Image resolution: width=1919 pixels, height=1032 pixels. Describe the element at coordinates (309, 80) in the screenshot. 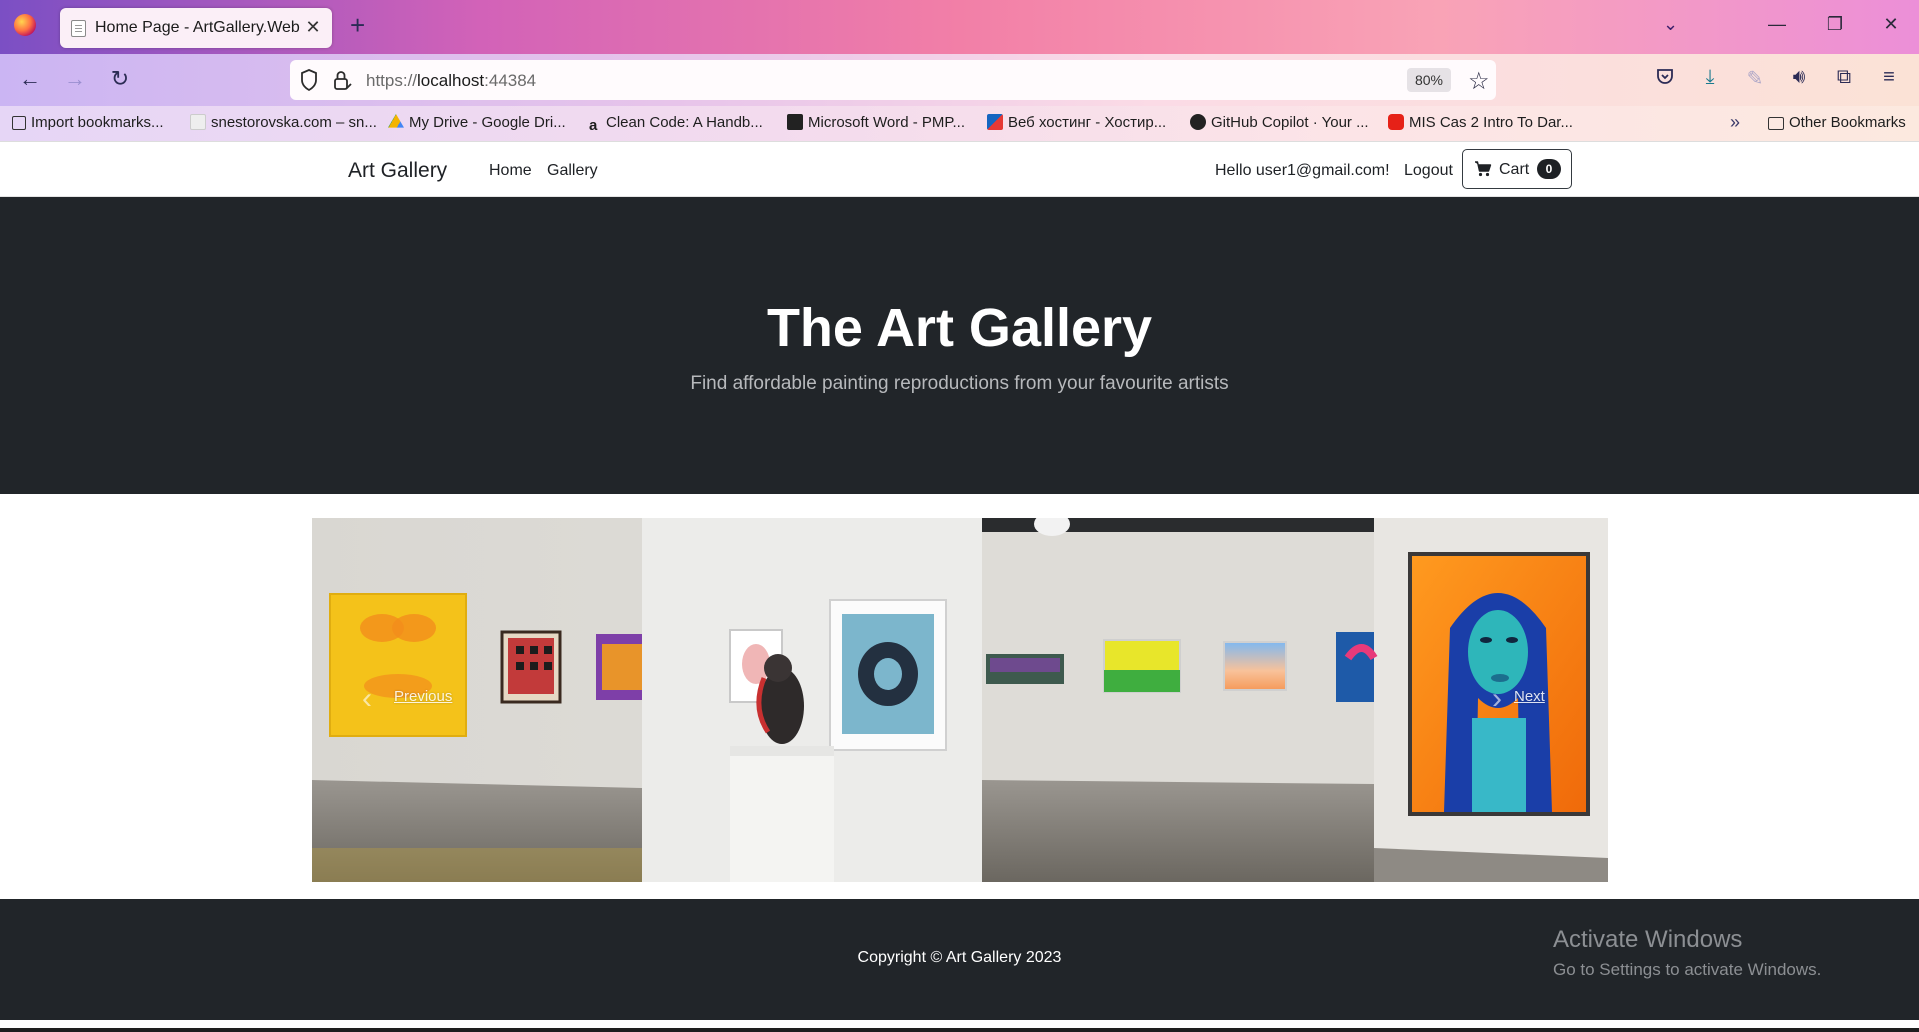

I see `tracking-shield-icon` at that location.